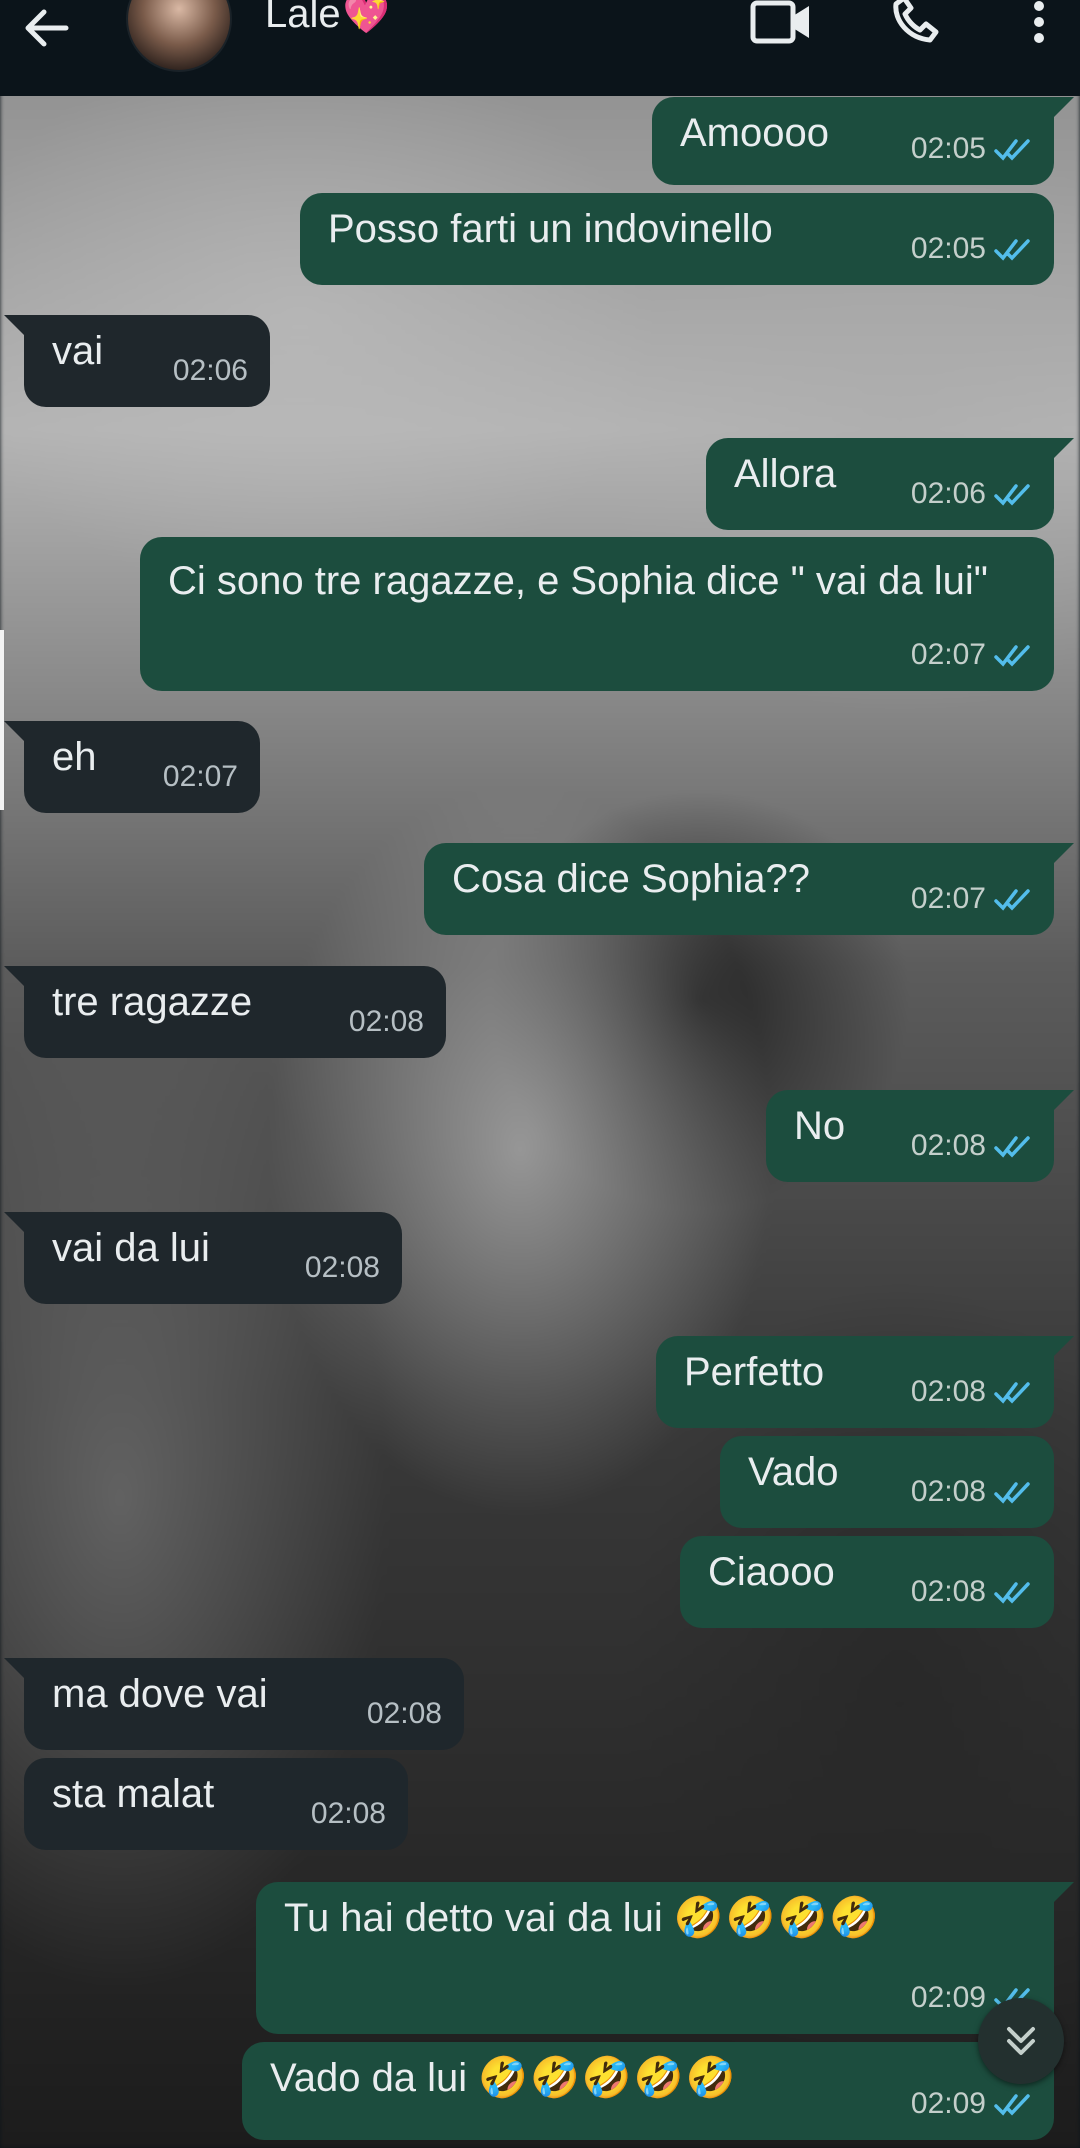 The width and height of the screenshot is (1080, 2148). I want to click on message-text: ma dove vai, so click(160, 1694).